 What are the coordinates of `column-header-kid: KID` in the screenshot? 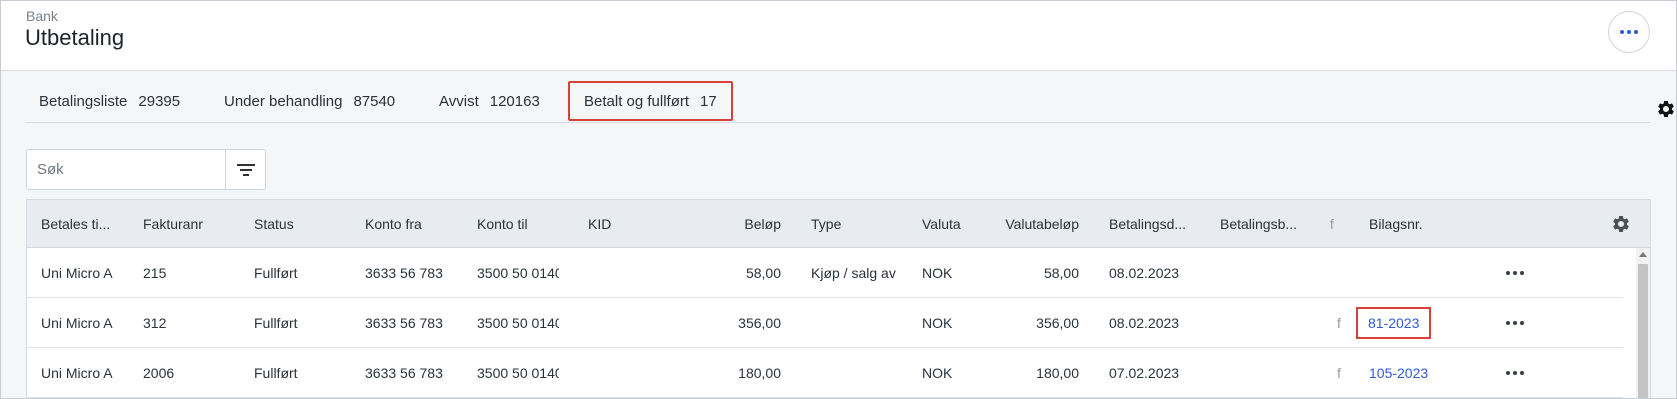 It's located at (633, 223).